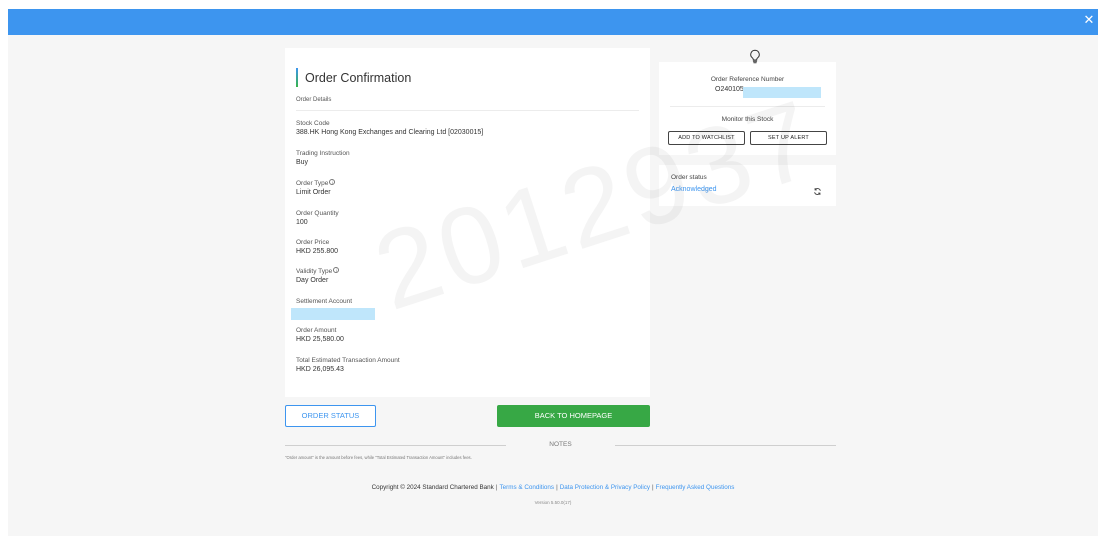 Image resolution: width=1106 pixels, height=536 pixels. Describe the element at coordinates (747, 79) in the screenshot. I see `reference-label: Order Reference Number` at that location.